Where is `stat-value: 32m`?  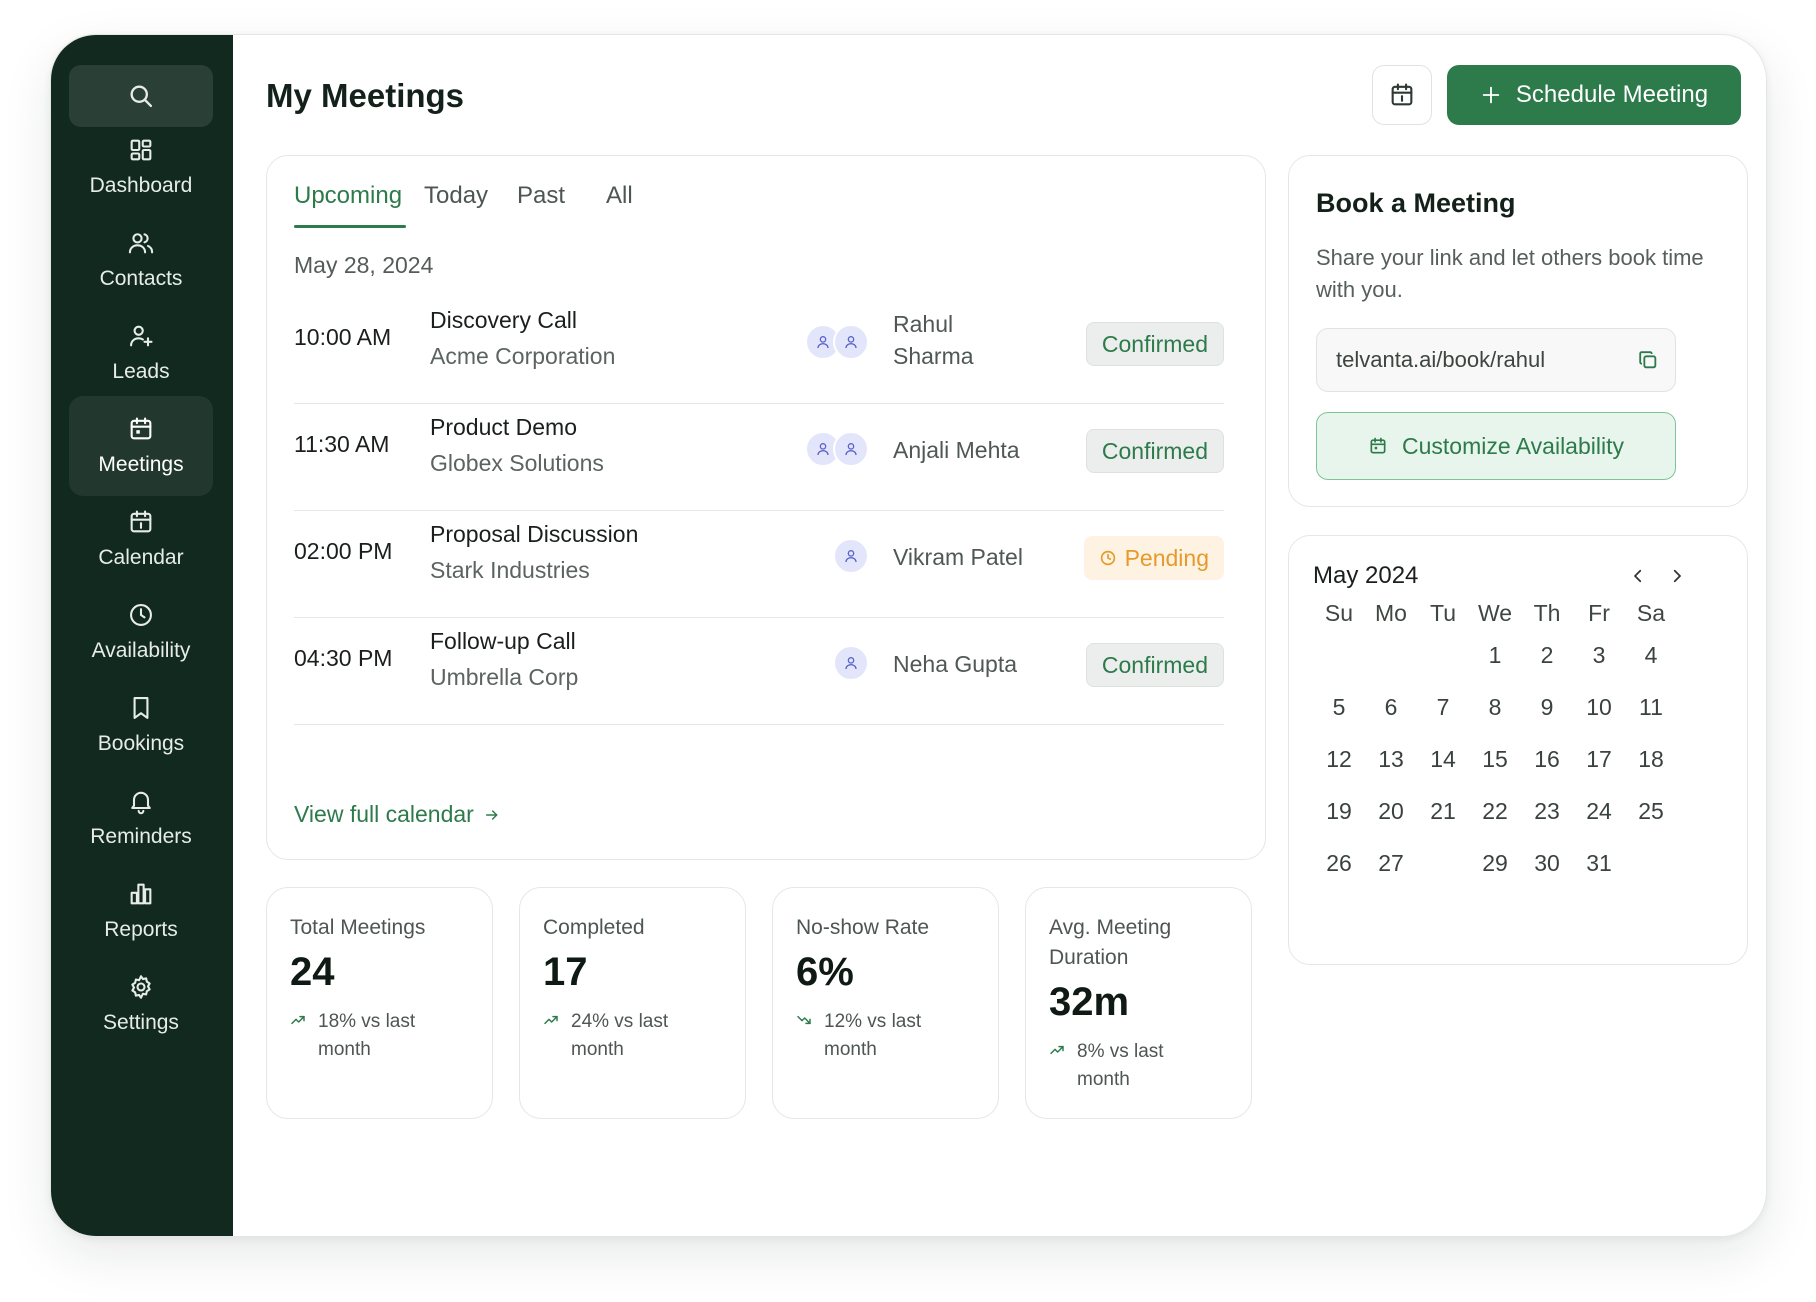 stat-value: 32m is located at coordinates (1089, 1002).